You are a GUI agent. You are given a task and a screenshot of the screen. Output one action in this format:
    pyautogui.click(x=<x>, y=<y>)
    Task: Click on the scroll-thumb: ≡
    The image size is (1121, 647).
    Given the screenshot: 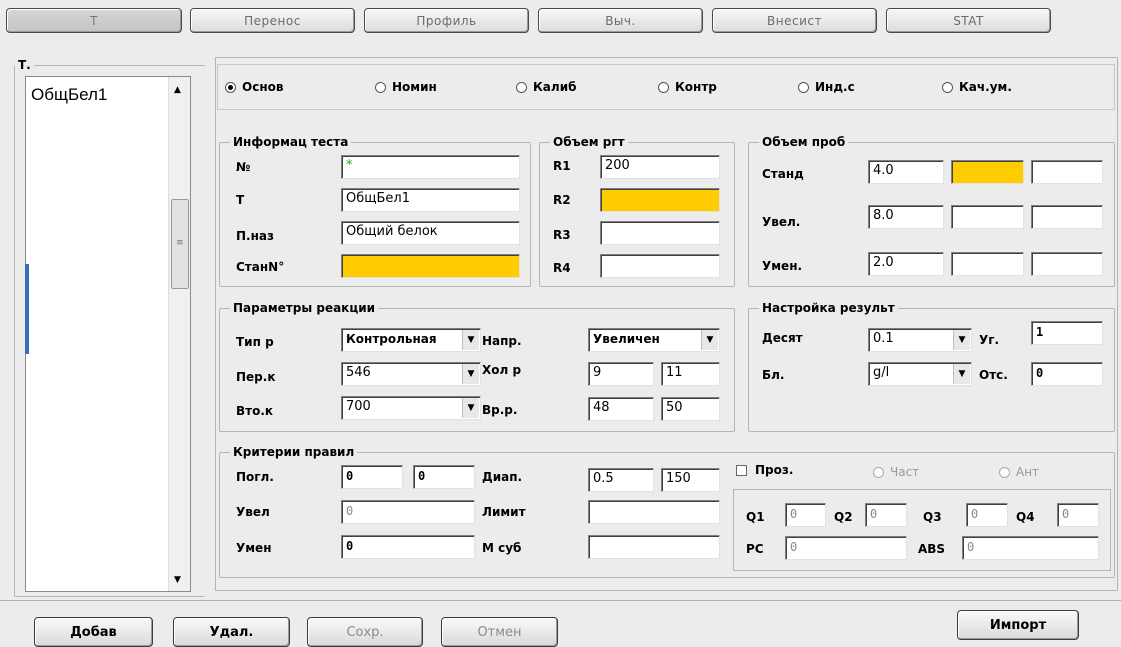 What is the action you would take?
    pyautogui.click(x=180, y=244)
    